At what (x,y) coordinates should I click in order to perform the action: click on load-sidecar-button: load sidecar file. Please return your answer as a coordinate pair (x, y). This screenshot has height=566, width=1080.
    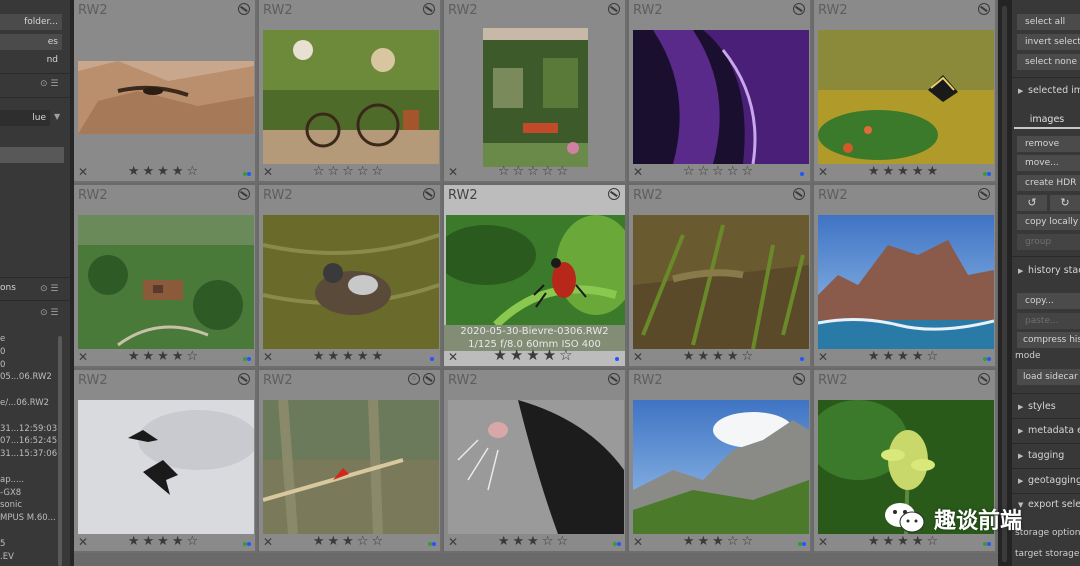
    Looking at the image, I should click on (1048, 377).